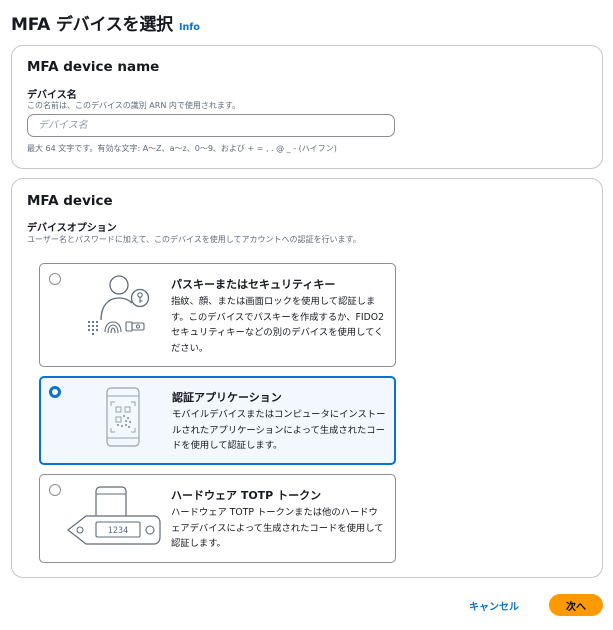 The image size is (613, 630). Describe the element at coordinates (134, 105) in the screenshot. I see `device-name-description: この名前は、このデバイスの識別 ARN 内で使用されます。` at that location.